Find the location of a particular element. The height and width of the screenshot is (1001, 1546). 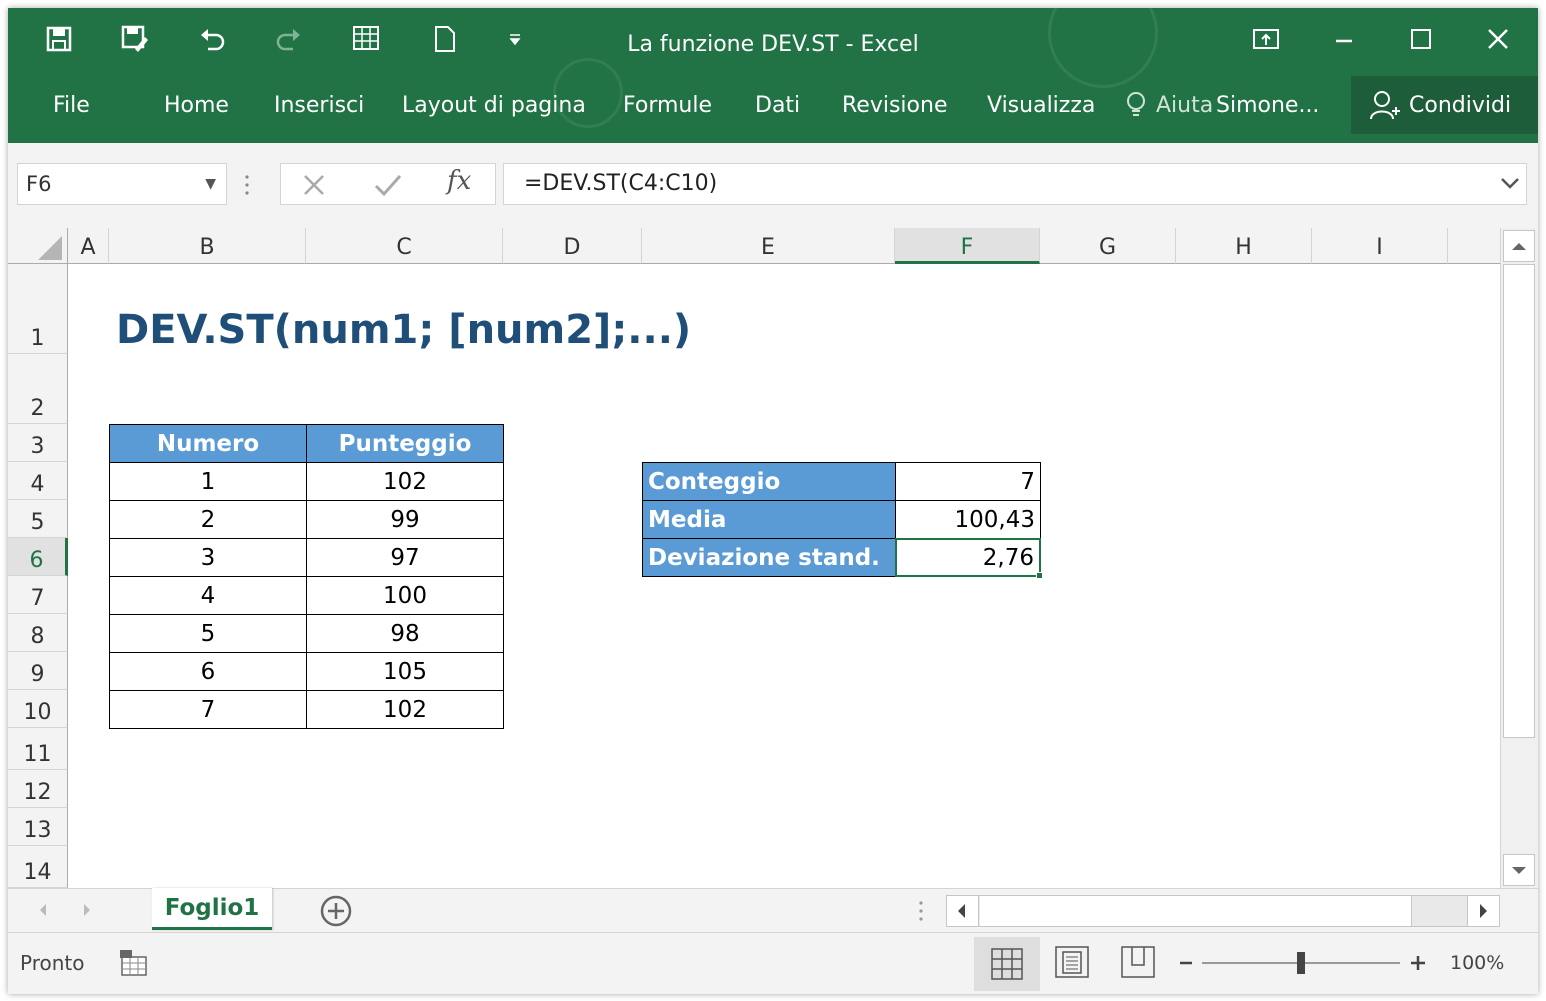

stats-value-conteggio: 7 is located at coordinates (968, 481).